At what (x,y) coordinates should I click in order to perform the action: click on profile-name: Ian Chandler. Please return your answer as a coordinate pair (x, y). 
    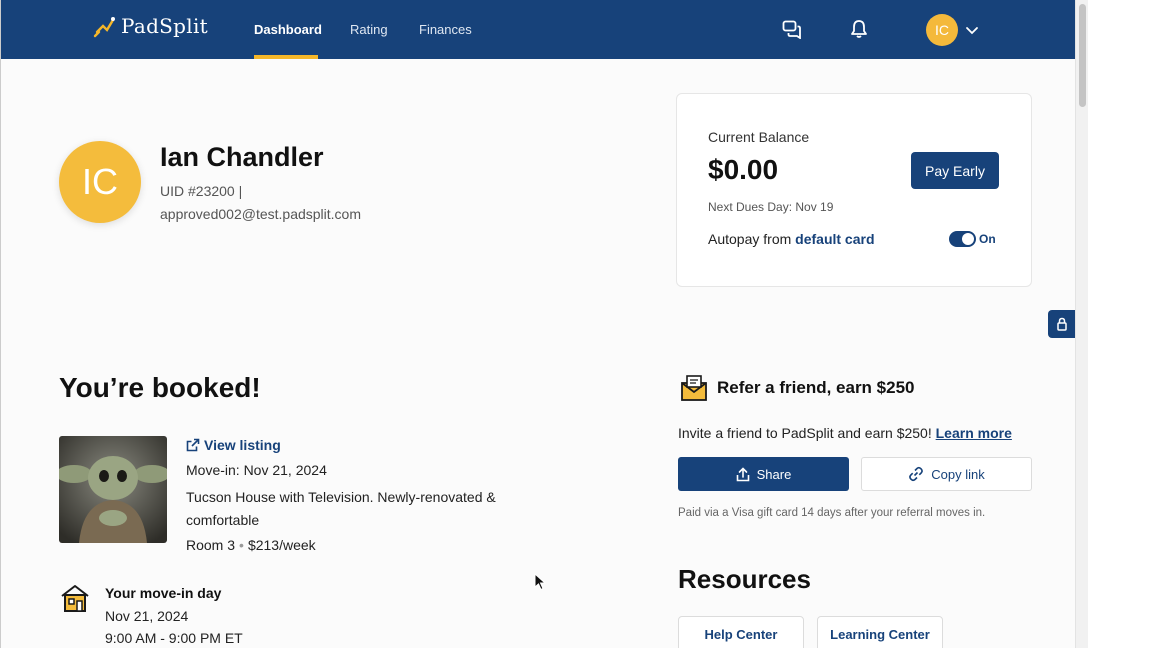
    Looking at the image, I should click on (242, 157).